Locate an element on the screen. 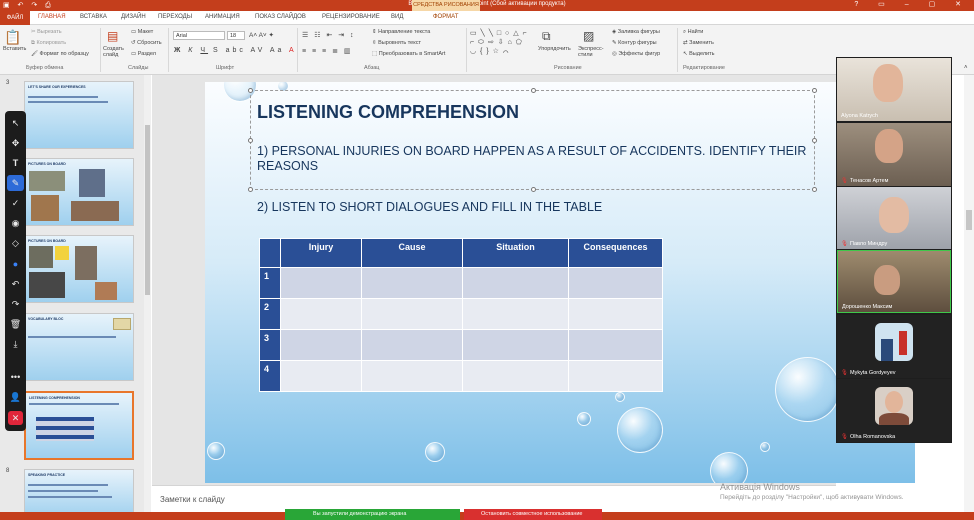 This screenshot has height=520, width=974. more-icon: ••• is located at coordinates (15, 377).